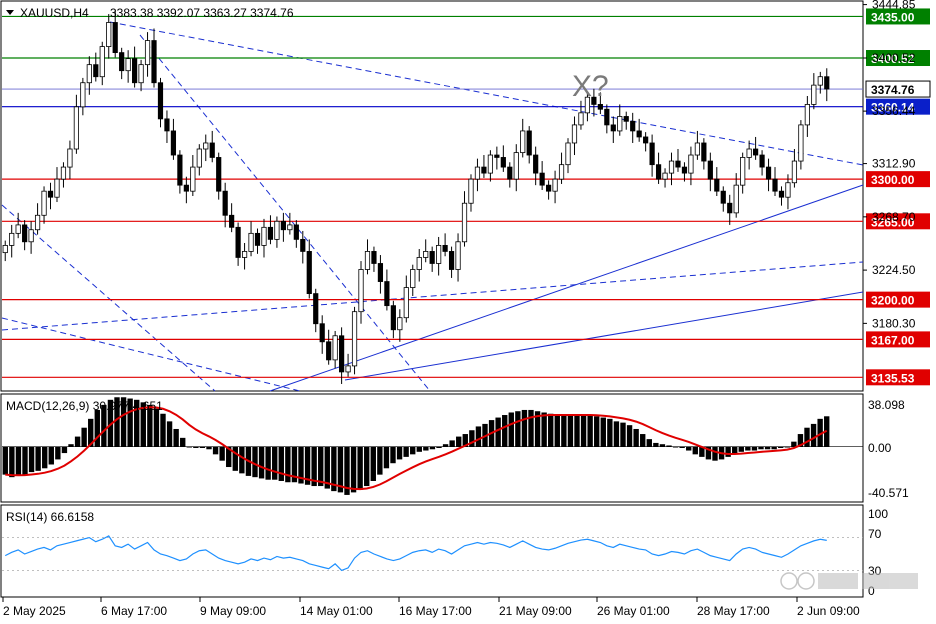 The image size is (936, 624). What do you see at coordinates (535, 611) in the screenshot?
I see `time-tick-label: 21 May 09:00` at bounding box center [535, 611].